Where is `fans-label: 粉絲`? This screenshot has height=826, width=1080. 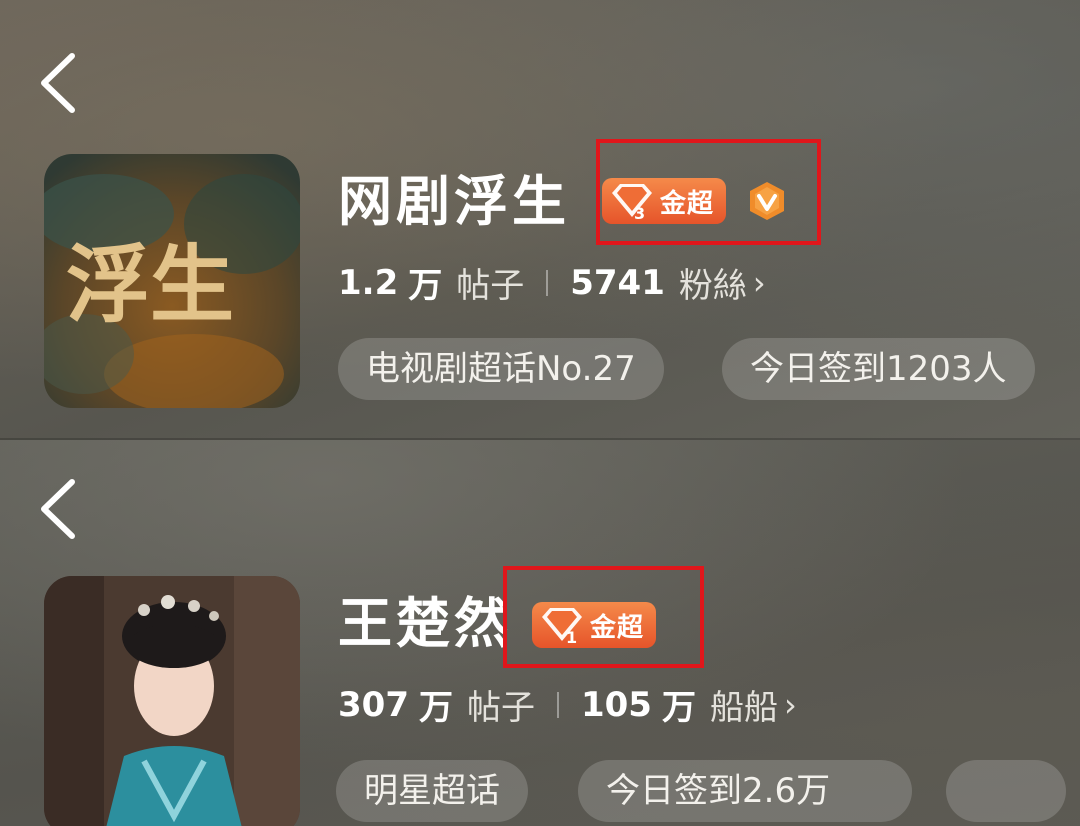
fans-label: 粉絲 is located at coordinates (712, 286).